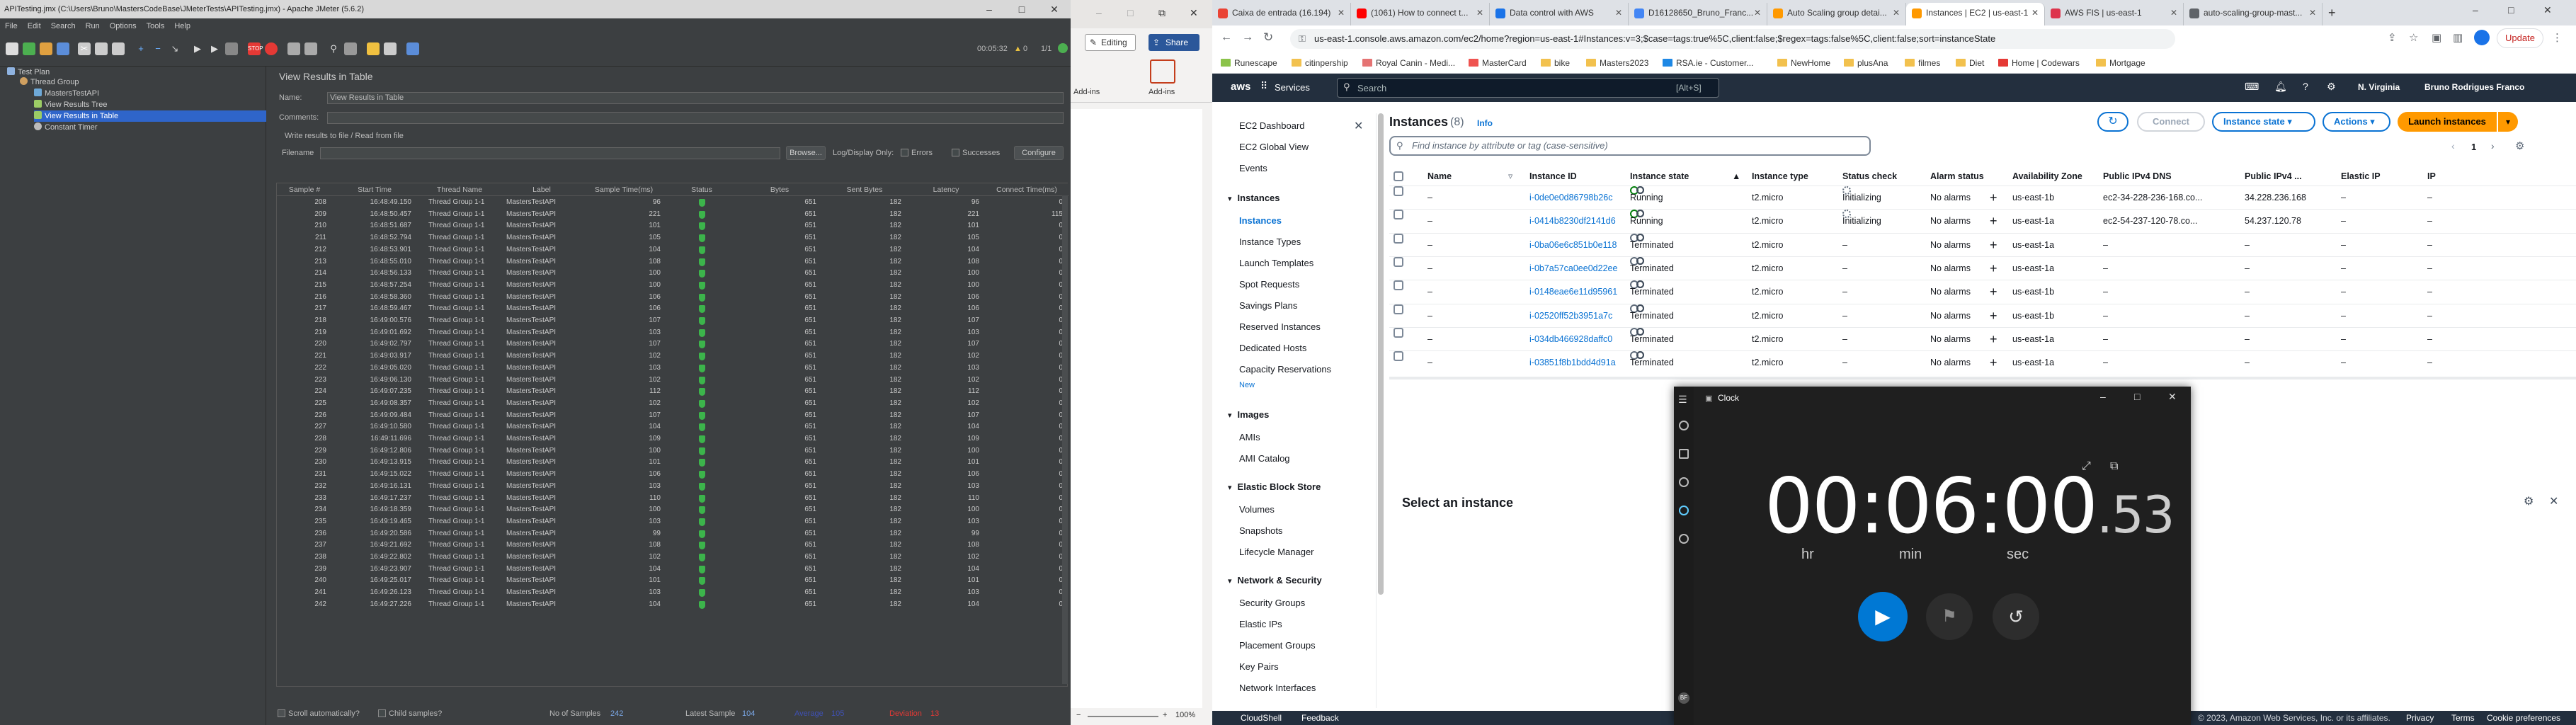 The image size is (2576, 725). Describe the element at coordinates (319, 713) in the screenshot. I see `scroll-auto-checkbox: Scroll automatically?` at that location.